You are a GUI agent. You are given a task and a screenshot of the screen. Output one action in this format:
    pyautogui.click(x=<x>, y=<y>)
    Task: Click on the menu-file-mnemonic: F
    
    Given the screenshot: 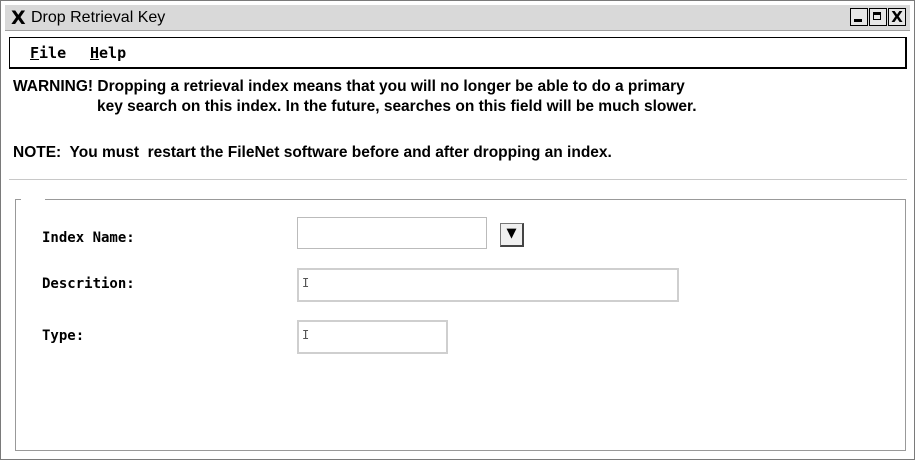 What is the action you would take?
    pyautogui.click(x=35, y=53)
    